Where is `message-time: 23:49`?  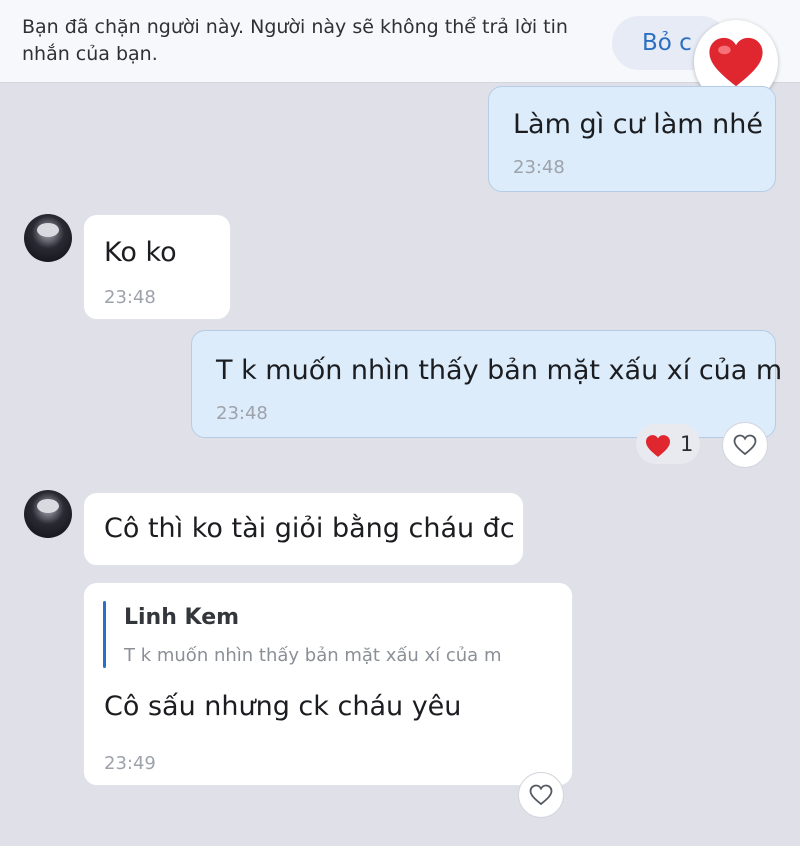 message-time: 23:49 is located at coordinates (130, 763).